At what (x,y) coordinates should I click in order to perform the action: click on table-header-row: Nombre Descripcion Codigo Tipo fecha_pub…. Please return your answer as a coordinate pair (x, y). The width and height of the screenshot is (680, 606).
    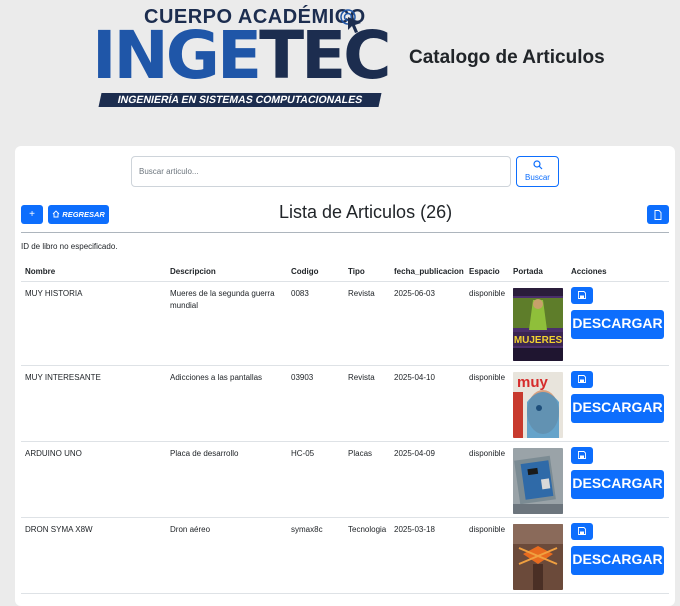
    Looking at the image, I should click on (345, 272).